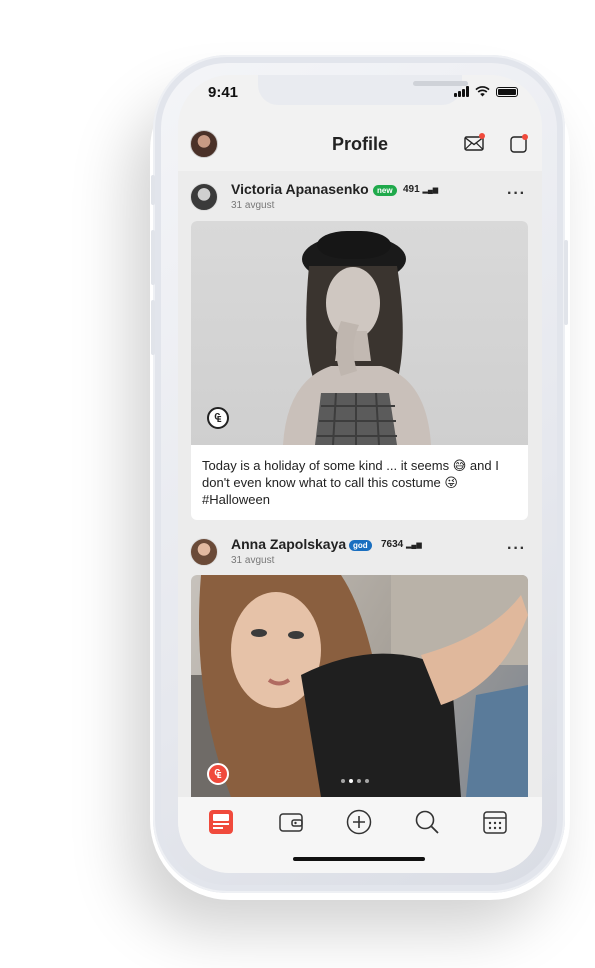 The image size is (595, 968). I want to click on tab-add, so click(359, 822).